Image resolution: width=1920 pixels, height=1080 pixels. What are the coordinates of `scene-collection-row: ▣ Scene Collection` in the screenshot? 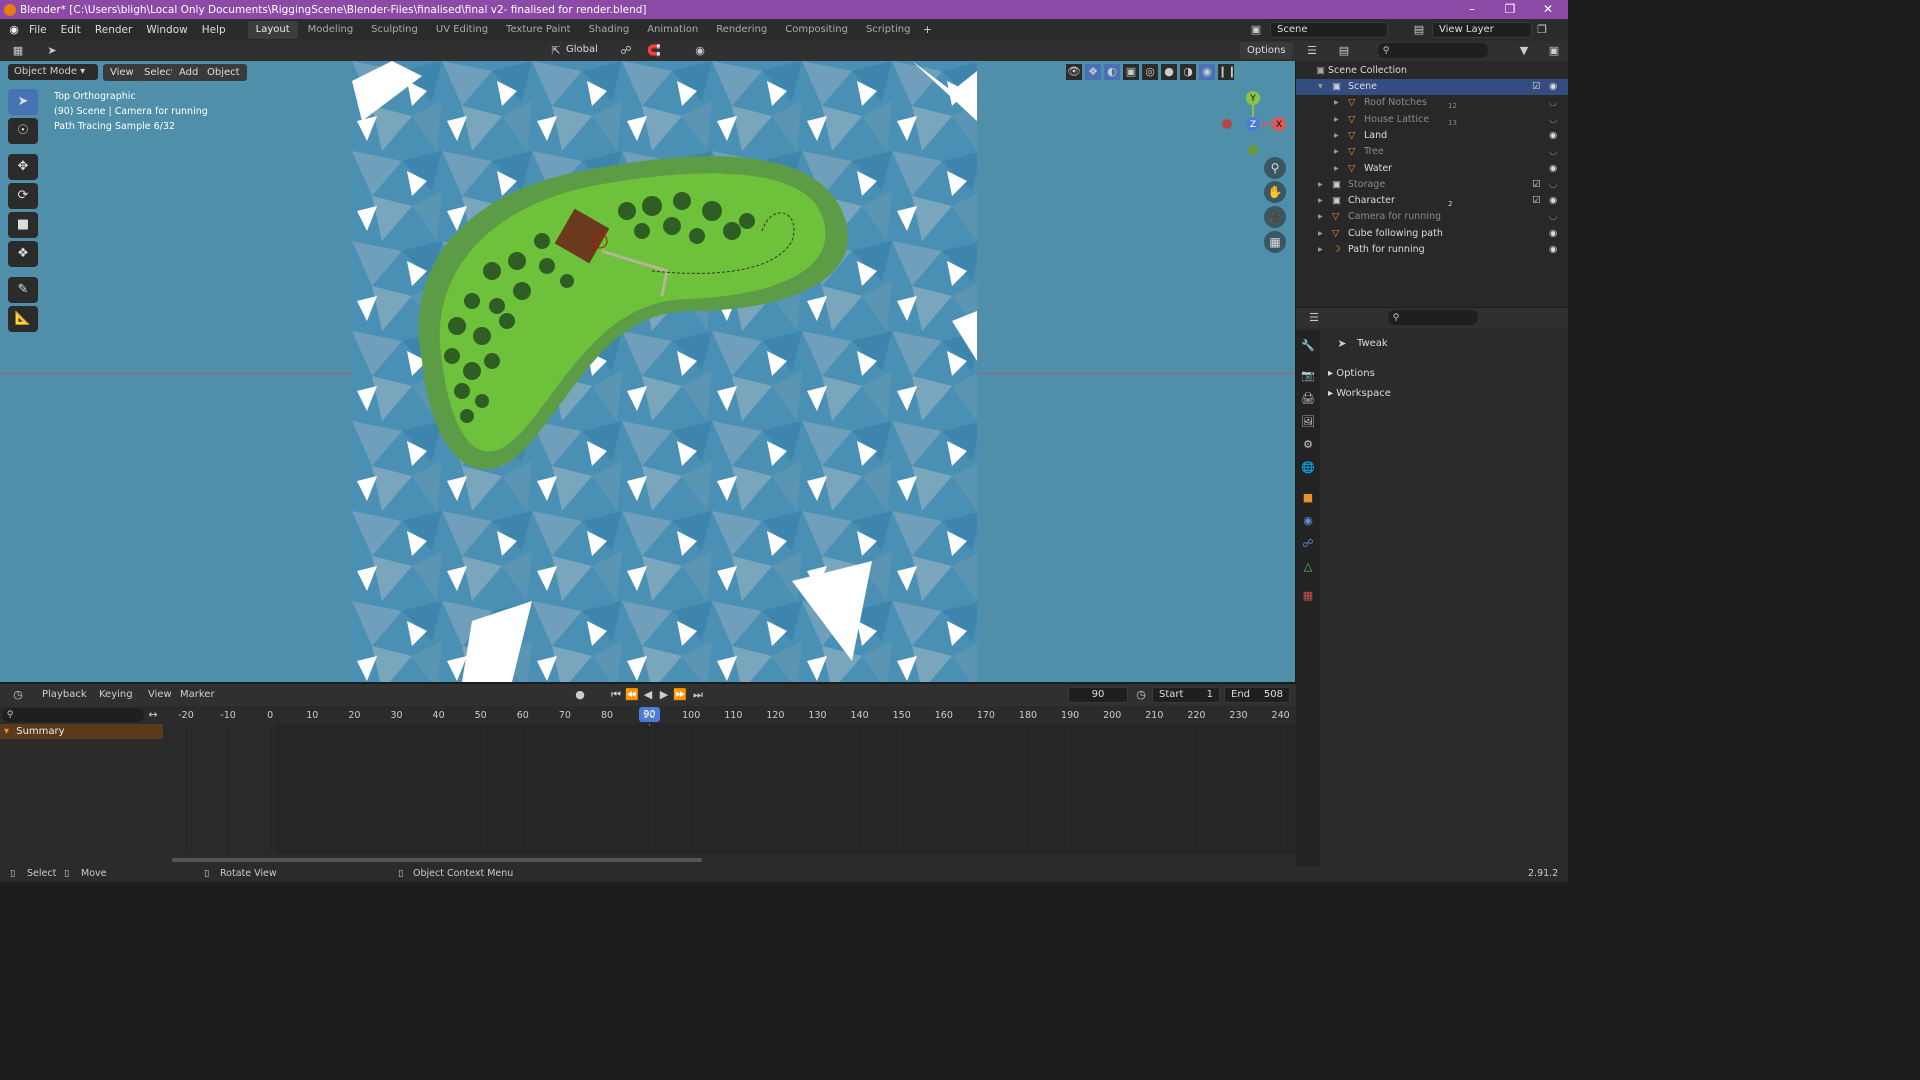 It's located at (1432, 71).